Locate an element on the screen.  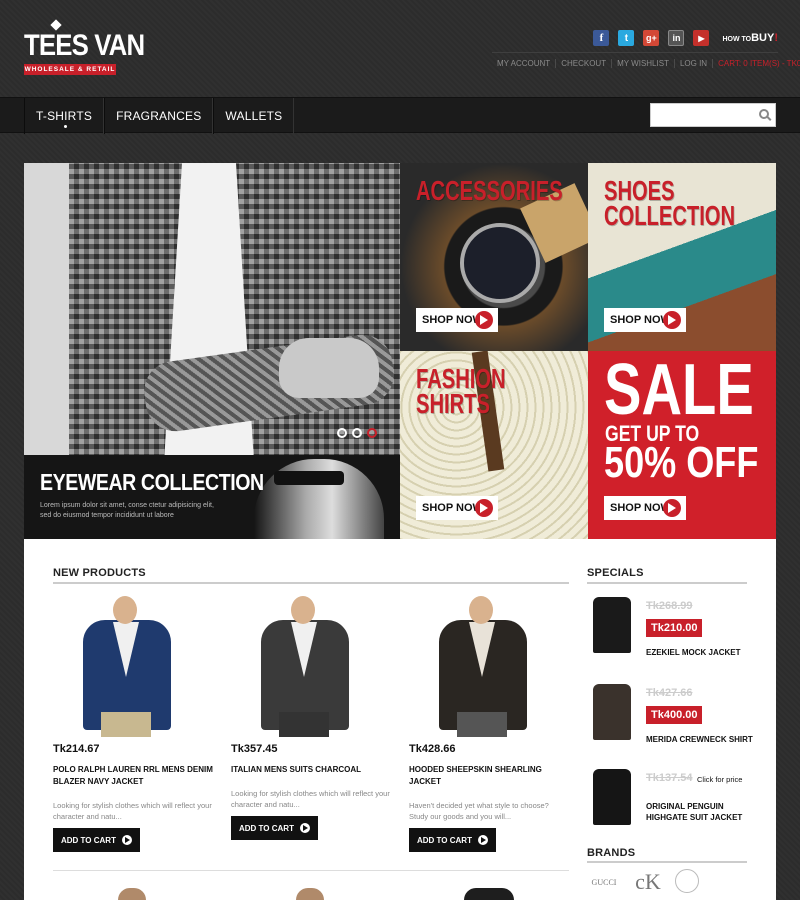
my-account-link: MY ACCOUNT is located at coordinates (524, 63).